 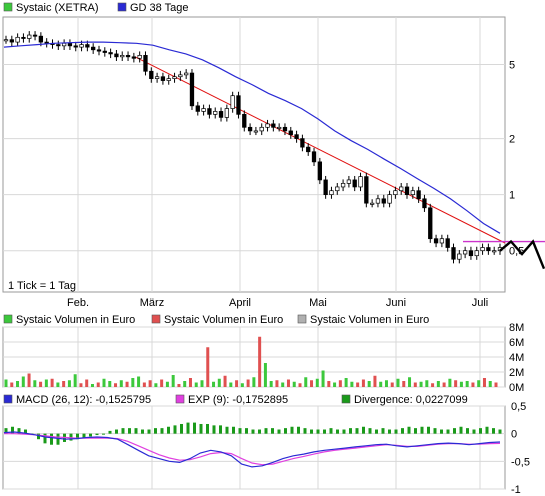 What do you see at coordinates (518, 407) in the screenshot?
I see `macd-y-tick-label: 0,5` at bounding box center [518, 407].